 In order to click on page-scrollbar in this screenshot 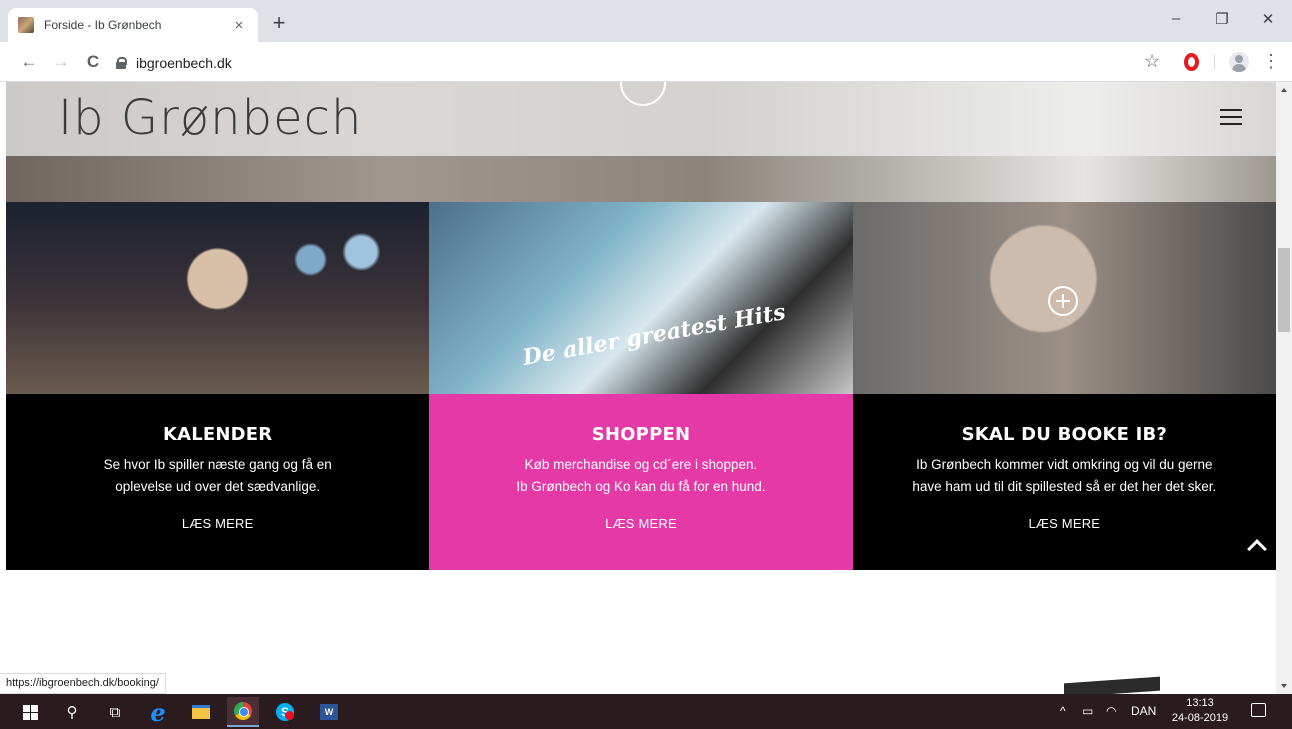, I will do `click(1284, 388)`.